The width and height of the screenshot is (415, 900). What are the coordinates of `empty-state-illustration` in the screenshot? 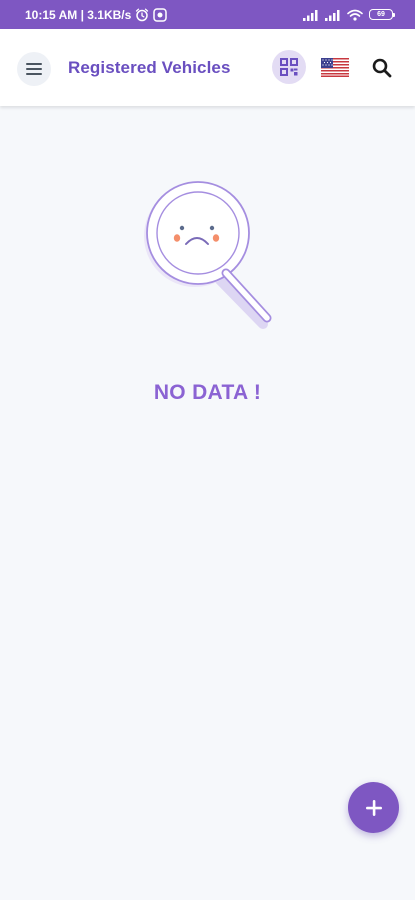 It's located at (207, 258).